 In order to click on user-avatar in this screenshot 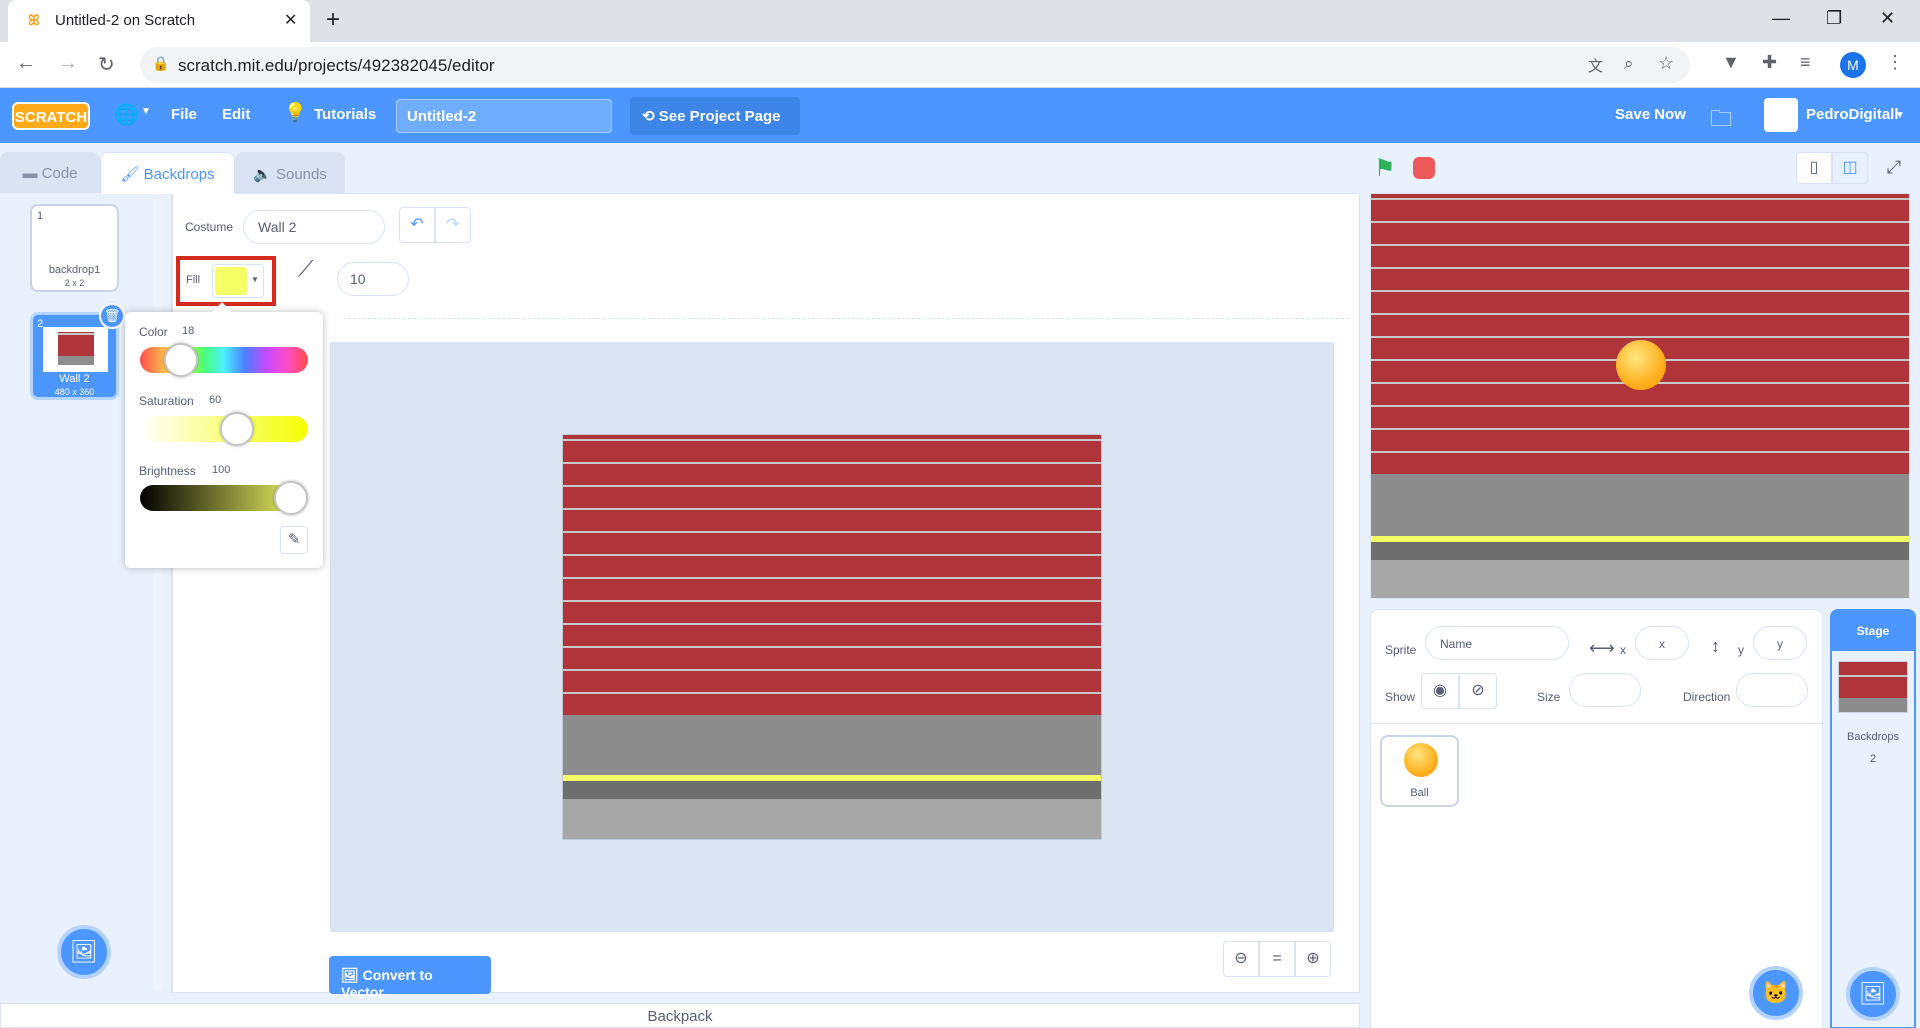, I will do `click(1781, 115)`.